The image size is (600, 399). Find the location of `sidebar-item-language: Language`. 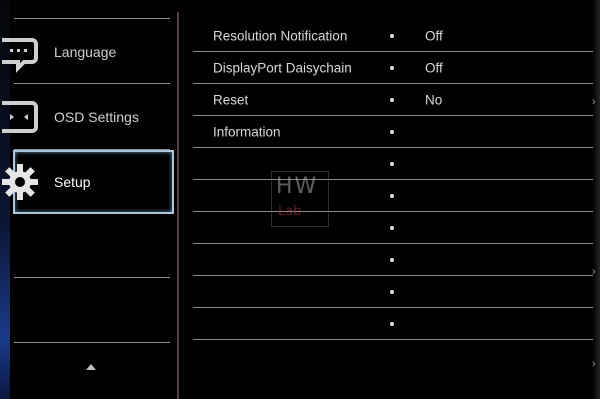

sidebar-item-language: Language is located at coordinates (89, 52).